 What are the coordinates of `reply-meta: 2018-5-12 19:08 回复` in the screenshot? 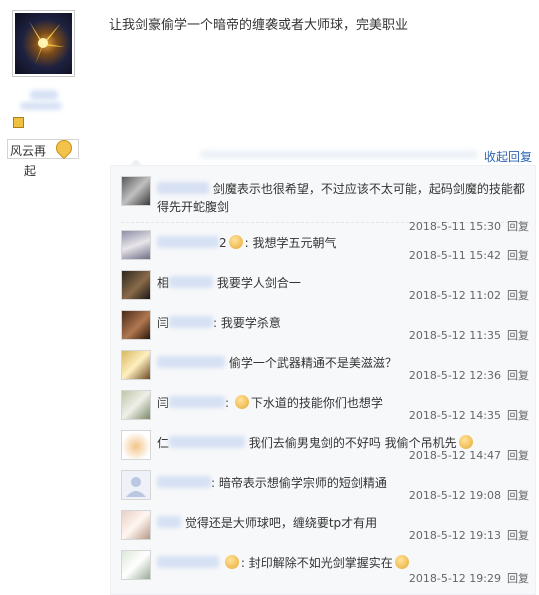 It's located at (469, 495).